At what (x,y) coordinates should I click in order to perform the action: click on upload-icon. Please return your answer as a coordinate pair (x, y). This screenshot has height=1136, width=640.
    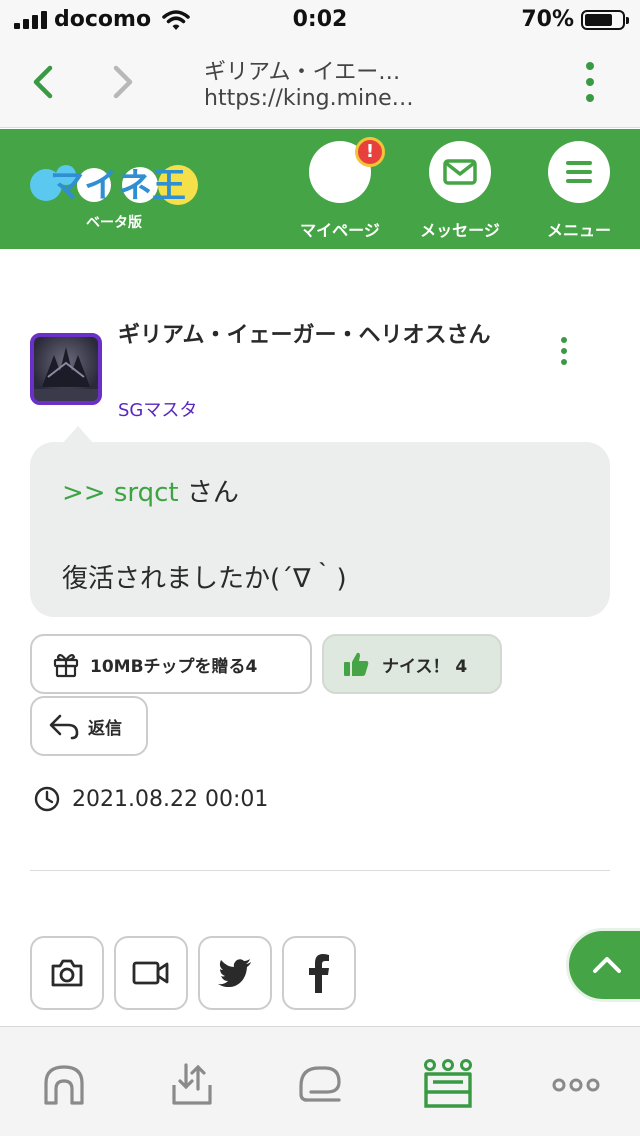
    Looking at the image, I should click on (192, 1084).